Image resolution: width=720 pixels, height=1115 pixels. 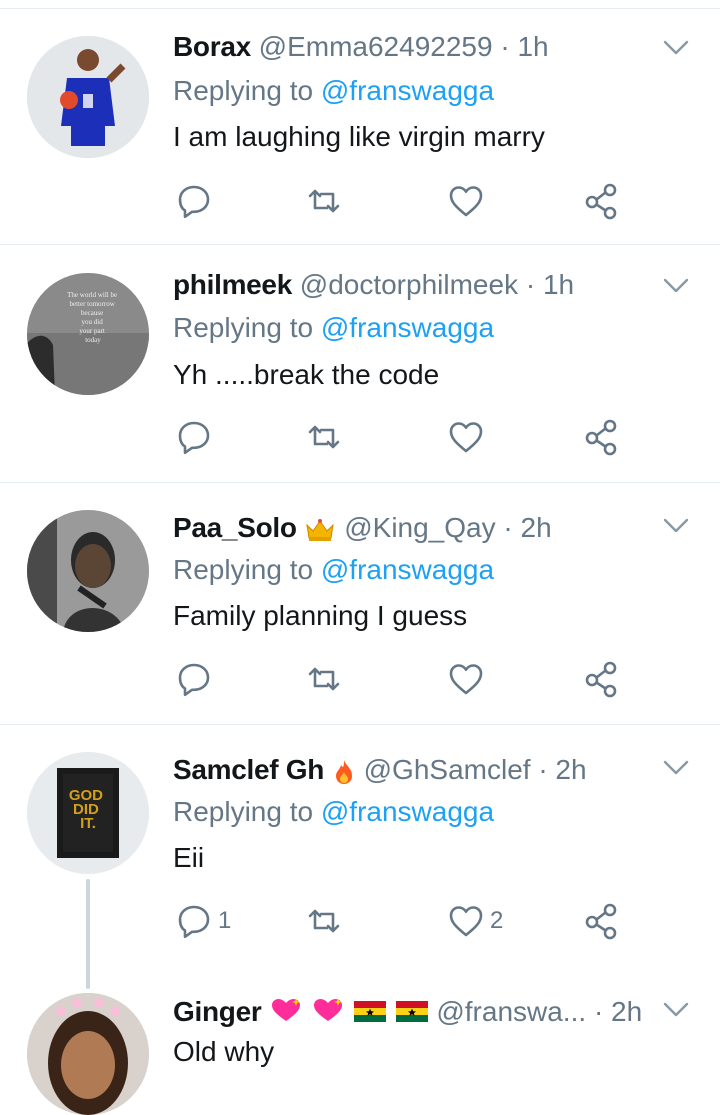 What do you see at coordinates (409, 284) in the screenshot?
I see `user-handle: @doctorphilmeek` at bounding box center [409, 284].